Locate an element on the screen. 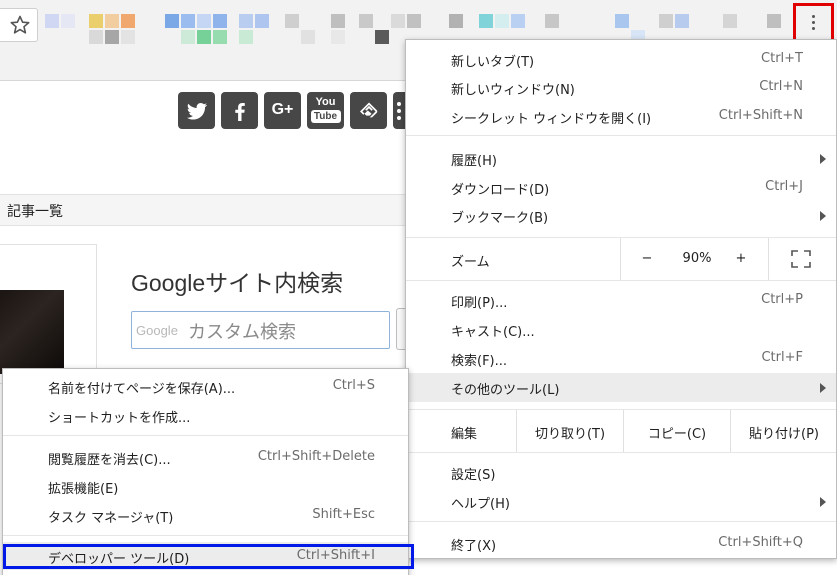  menu-item-label: ダウンロード(D) is located at coordinates (500, 190).